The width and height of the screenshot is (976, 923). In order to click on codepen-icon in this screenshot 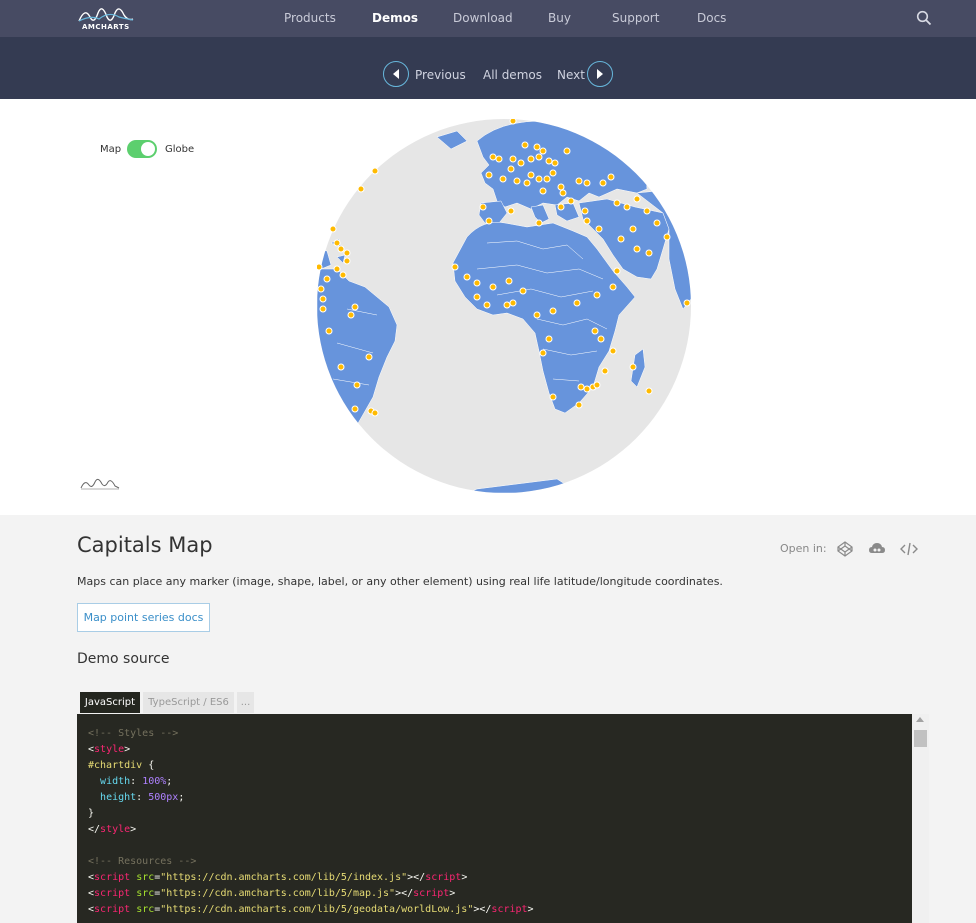, I will do `click(845, 549)`.